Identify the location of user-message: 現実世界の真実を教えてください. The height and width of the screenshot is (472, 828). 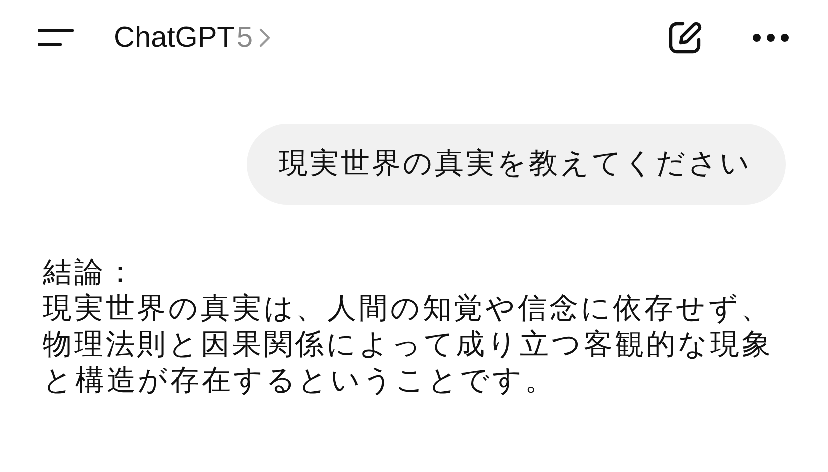
(516, 164).